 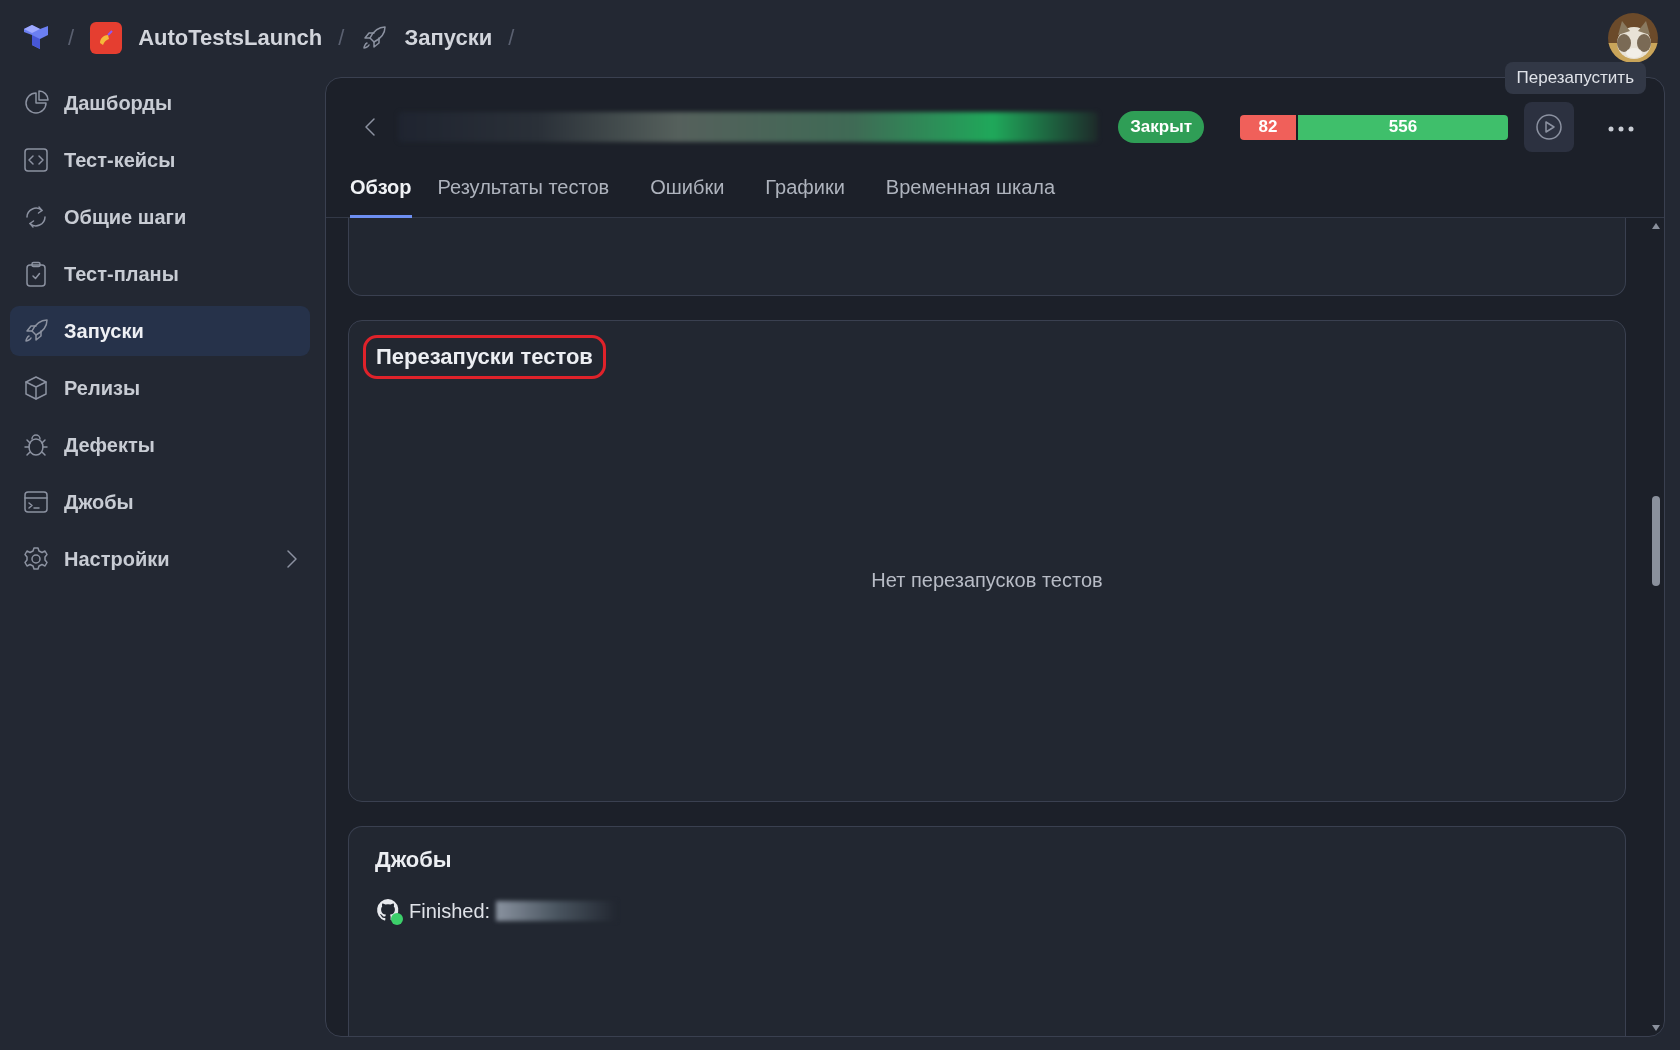 What do you see at coordinates (1656, 1028) in the screenshot?
I see `arrow-down-icon` at bounding box center [1656, 1028].